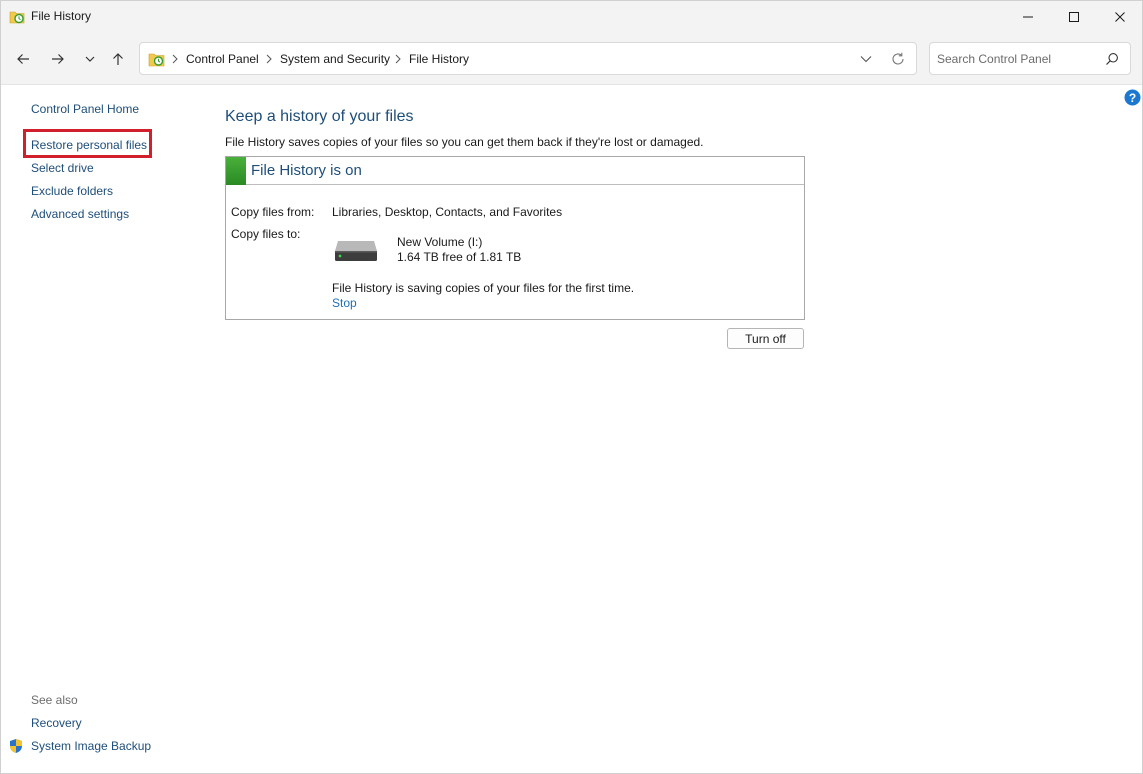 The image size is (1143, 774). I want to click on maximize-icon, so click(1074, 17).